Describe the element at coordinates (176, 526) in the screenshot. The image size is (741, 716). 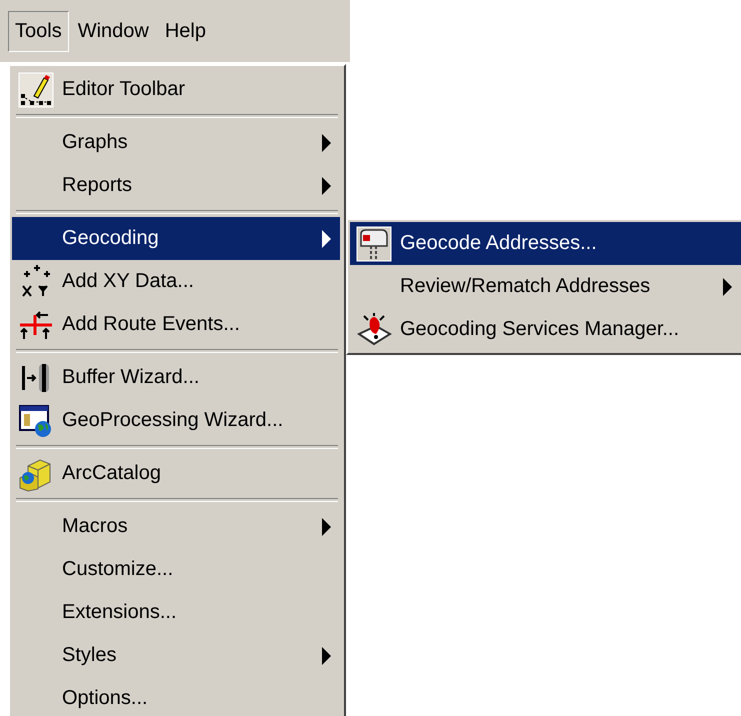
I see `menu-item: Macros` at that location.